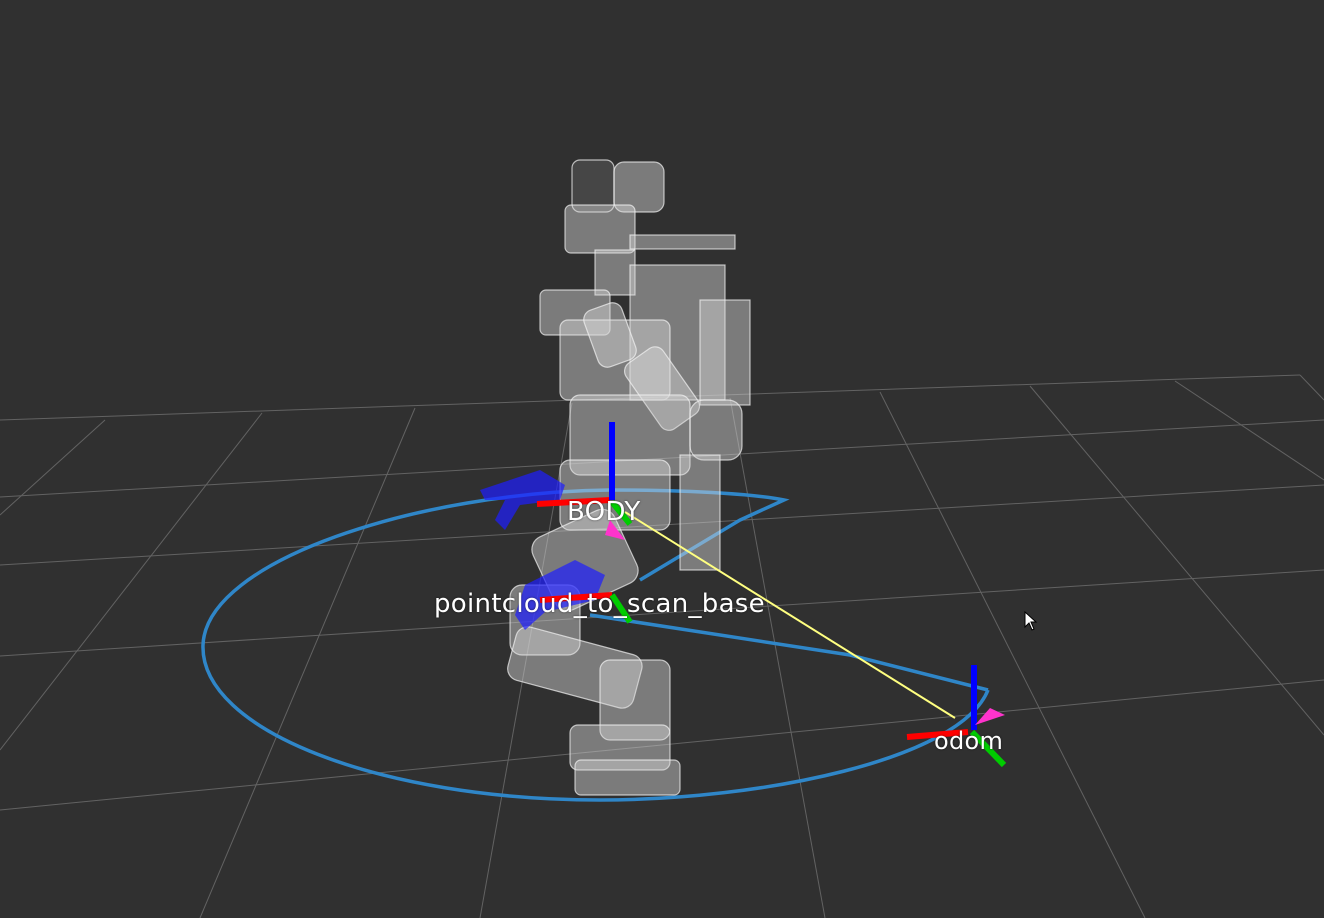 The image size is (1324, 918). Describe the element at coordinates (1031, 621) in the screenshot. I see `mouse-pointer-icon` at that location.